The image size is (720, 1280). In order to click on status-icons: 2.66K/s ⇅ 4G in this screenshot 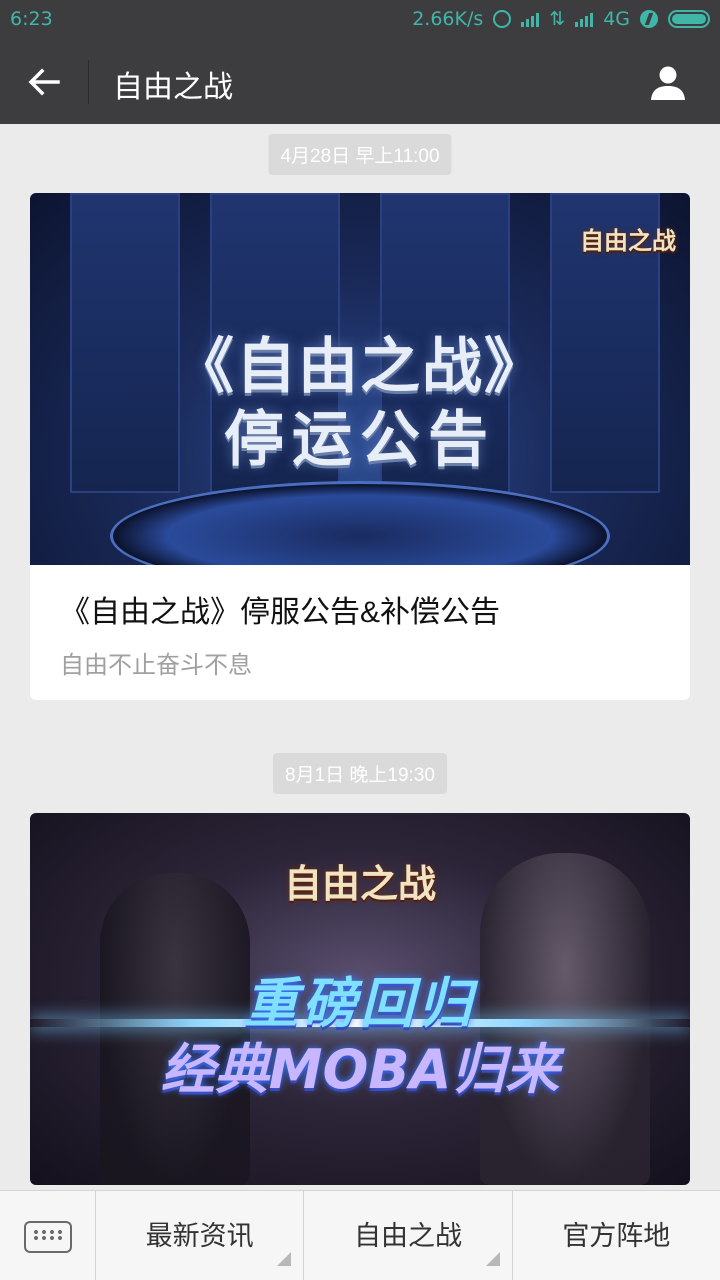, I will do `click(561, 19)`.